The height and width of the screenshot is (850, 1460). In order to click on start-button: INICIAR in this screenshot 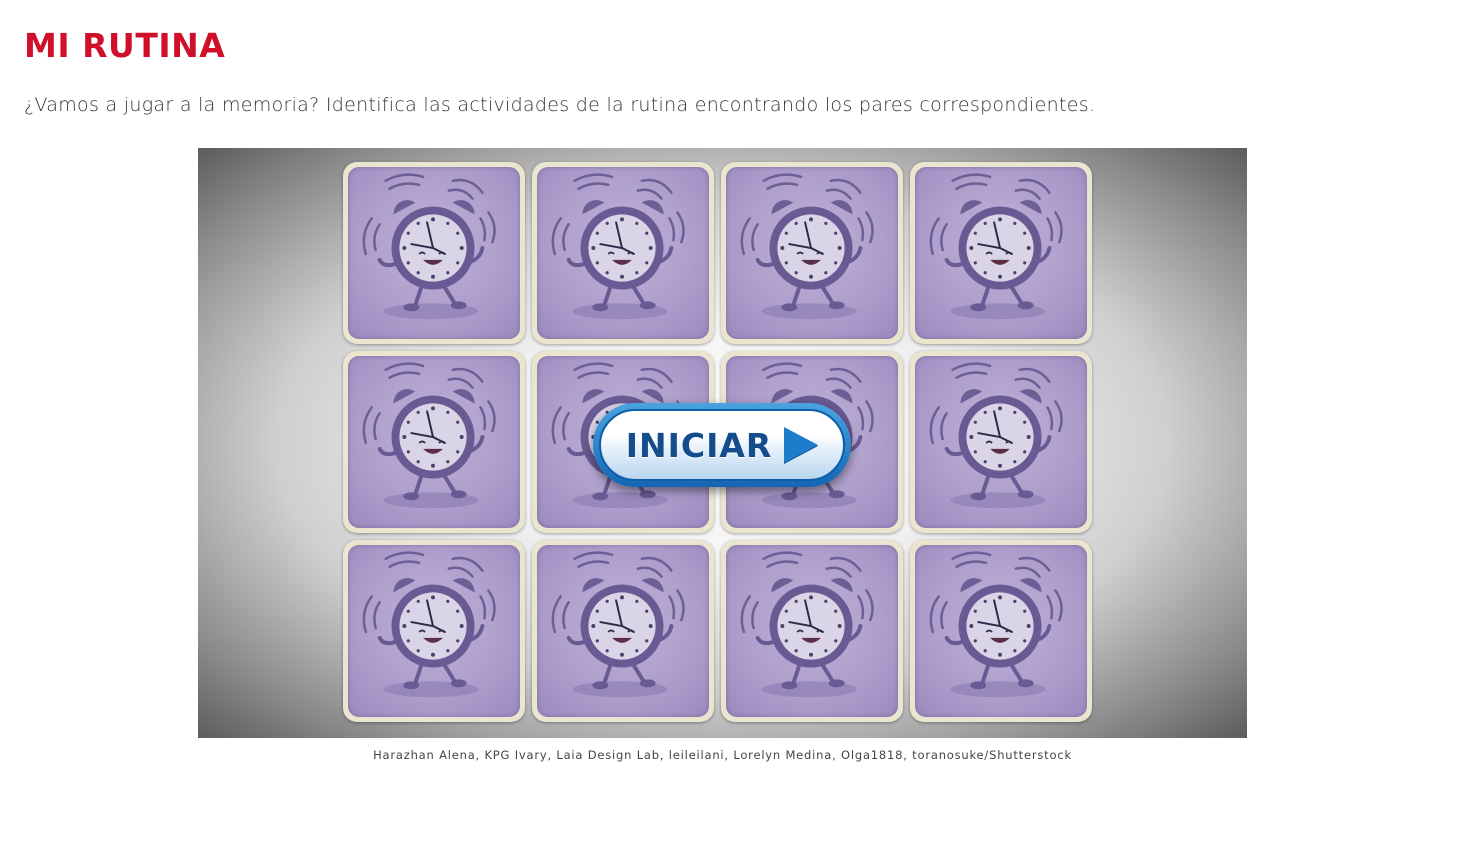, I will do `click(722, 445)`.